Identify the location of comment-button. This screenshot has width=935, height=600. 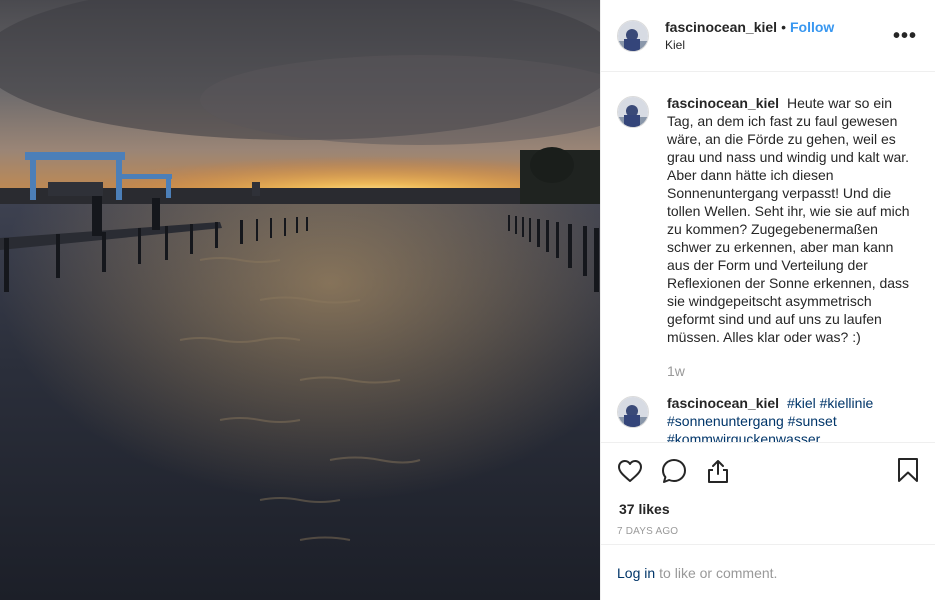
(677, 471).